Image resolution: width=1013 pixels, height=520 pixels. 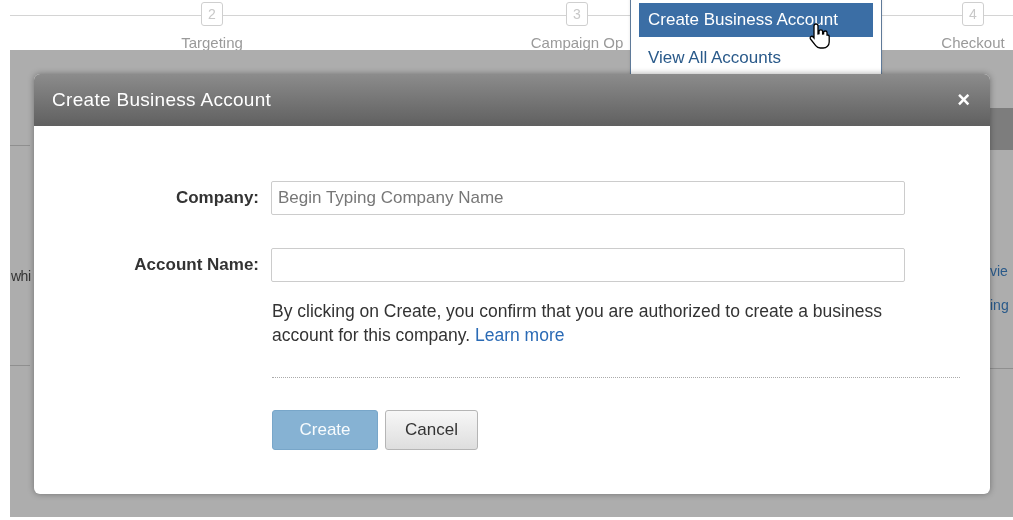 What do you see at coordinates (999, 305) in the screenshot?
I see `page-text-fragment: ing` at bounding box center [999, 305].